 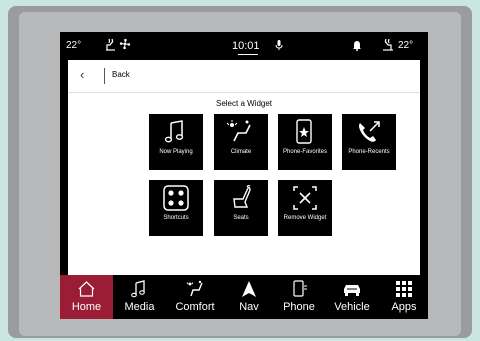 What do you see at coordinates (241, 218) in the screenshot?
I see `widget-label: Seats` at bounding box center [241, 218].